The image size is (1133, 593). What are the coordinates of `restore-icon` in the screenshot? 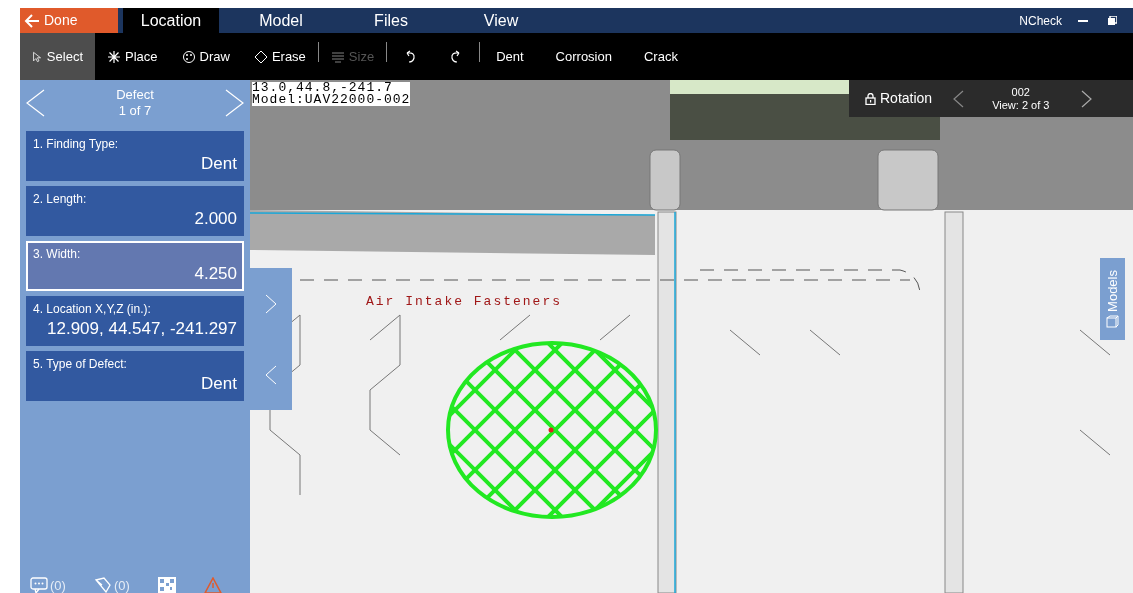 It's located at (1112, 20).